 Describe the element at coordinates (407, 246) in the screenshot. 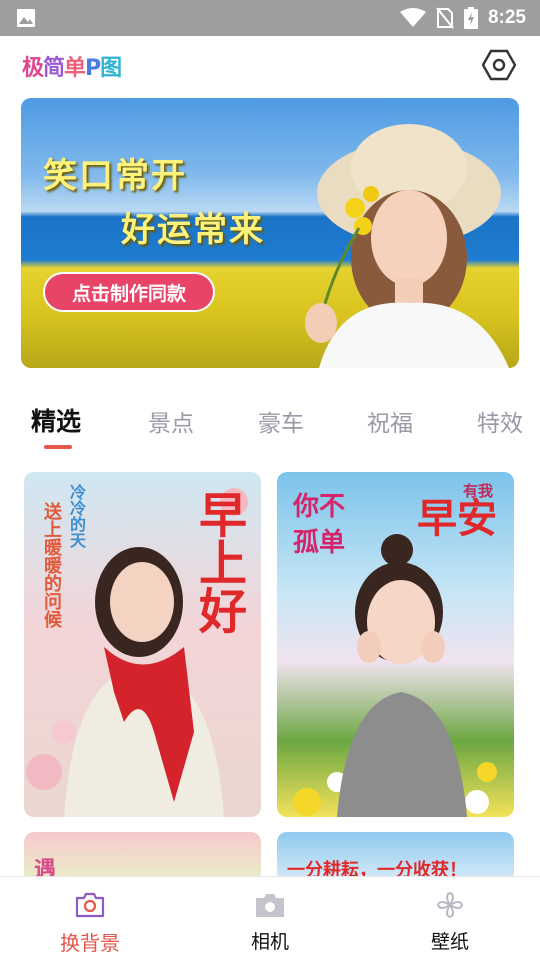

I see `banner-portrait` at that location.